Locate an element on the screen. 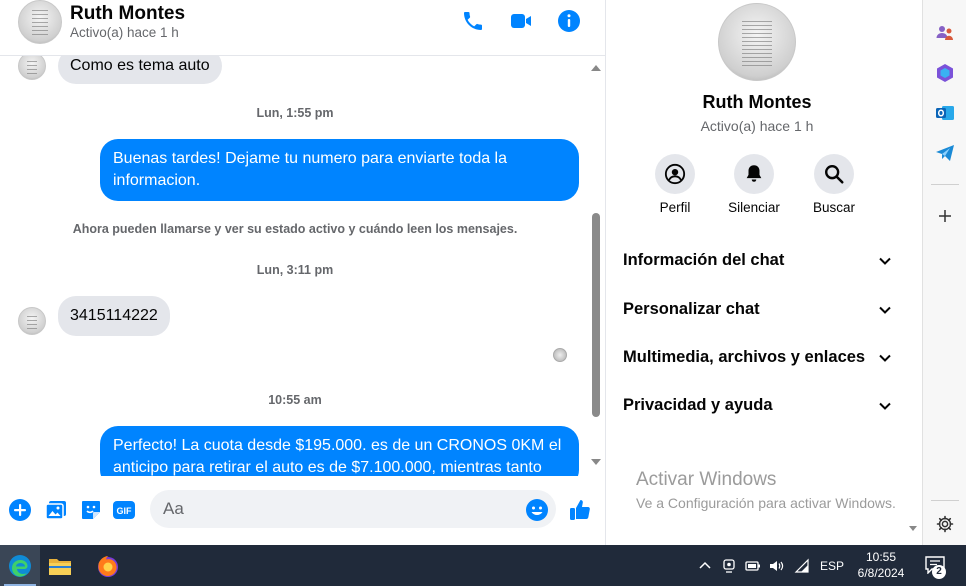 This screenshot has height=586, width=966. message-timestamp: Lun, 1:55 pm is located at coordinates (295, 113).